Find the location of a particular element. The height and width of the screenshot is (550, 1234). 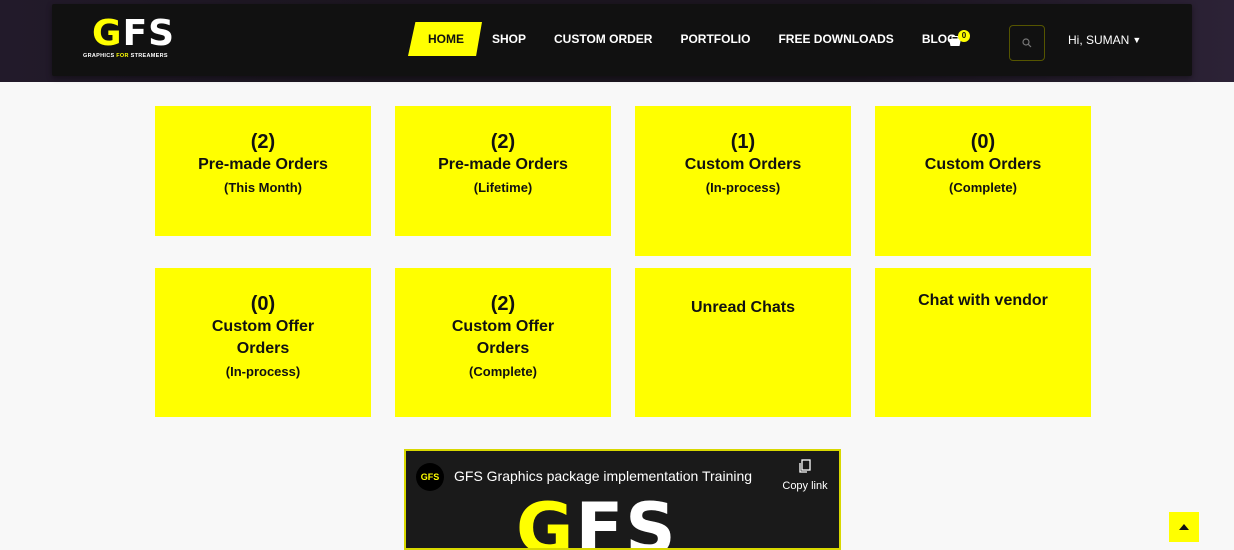

card-premade-this-month: (2) Pre-made Orders (This Month) is located at coordinates (263, 171).